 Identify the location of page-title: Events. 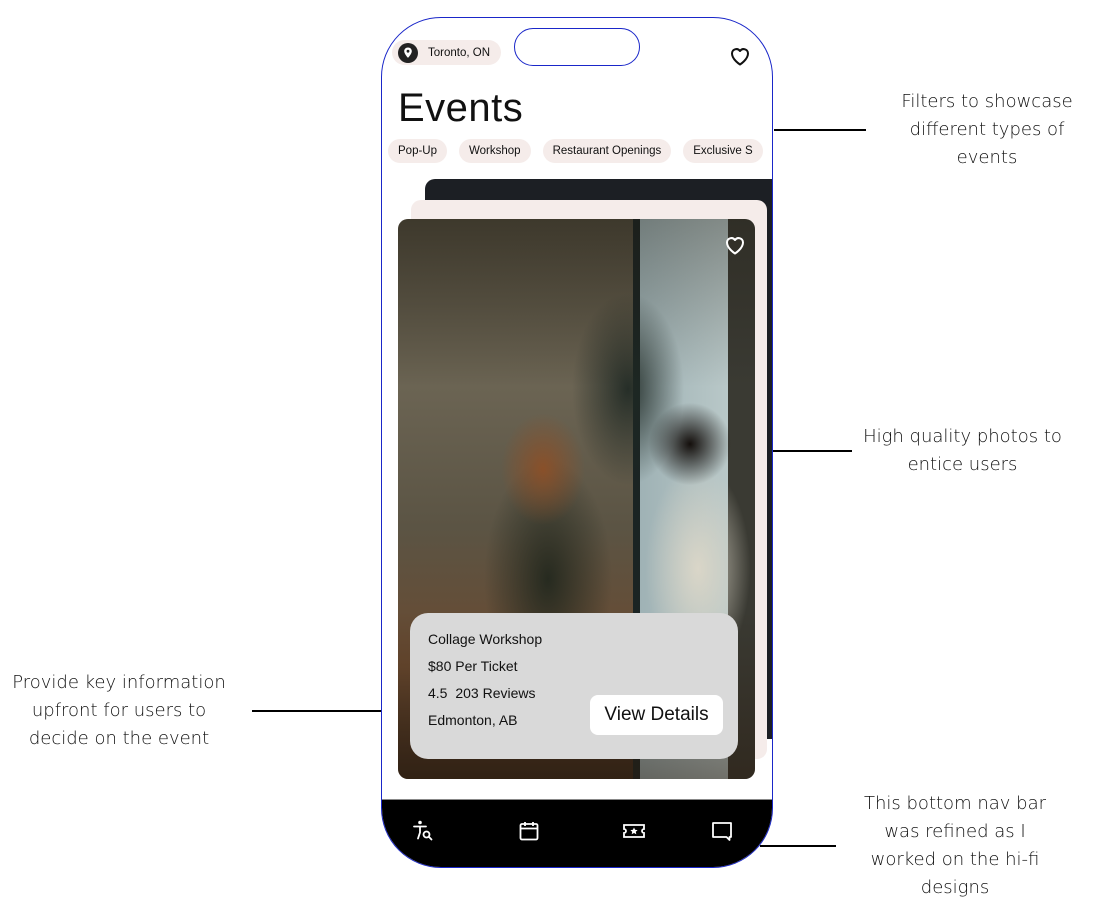
(461, 108).